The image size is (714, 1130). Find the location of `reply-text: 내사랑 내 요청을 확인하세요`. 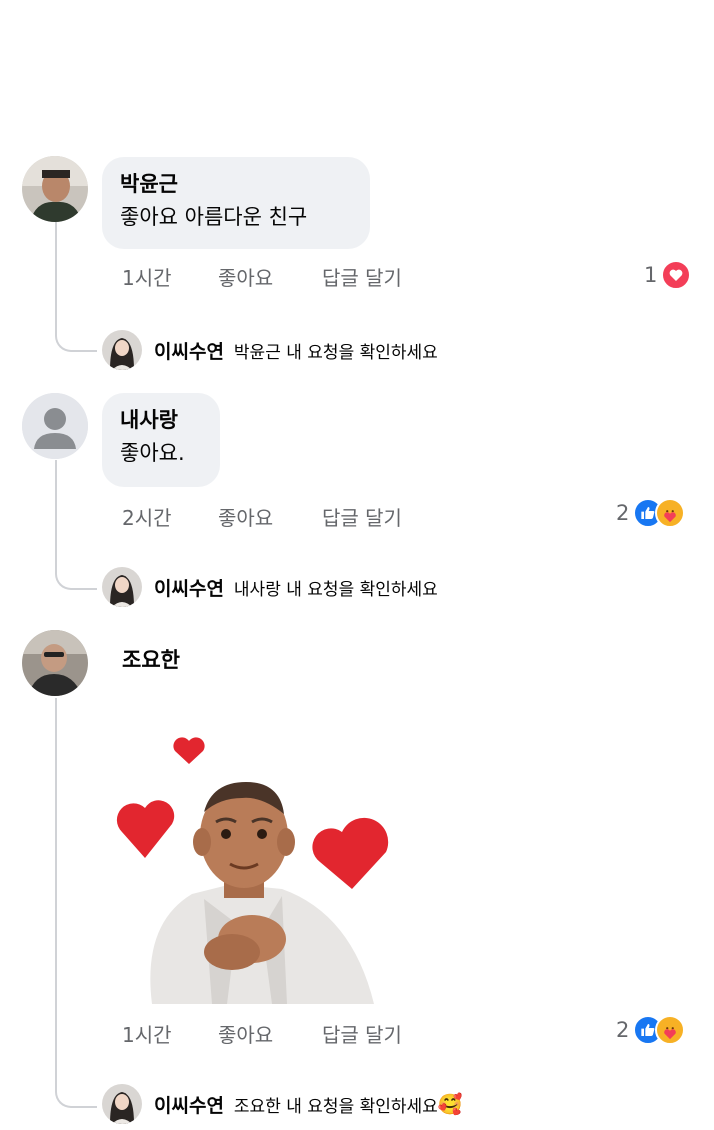

reply-text: 내사랑 내 요청을 확인하세요 is located at coordinates (335, 589).